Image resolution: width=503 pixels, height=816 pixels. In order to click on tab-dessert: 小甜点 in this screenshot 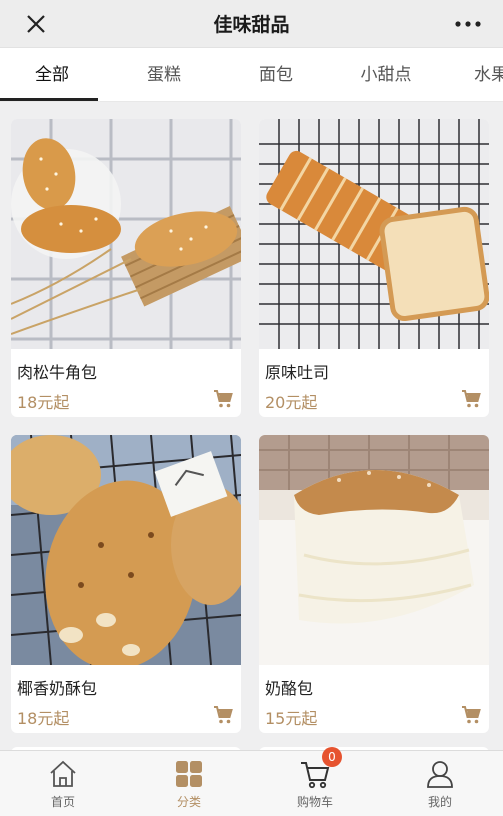, I will do `click(386, 74)`.